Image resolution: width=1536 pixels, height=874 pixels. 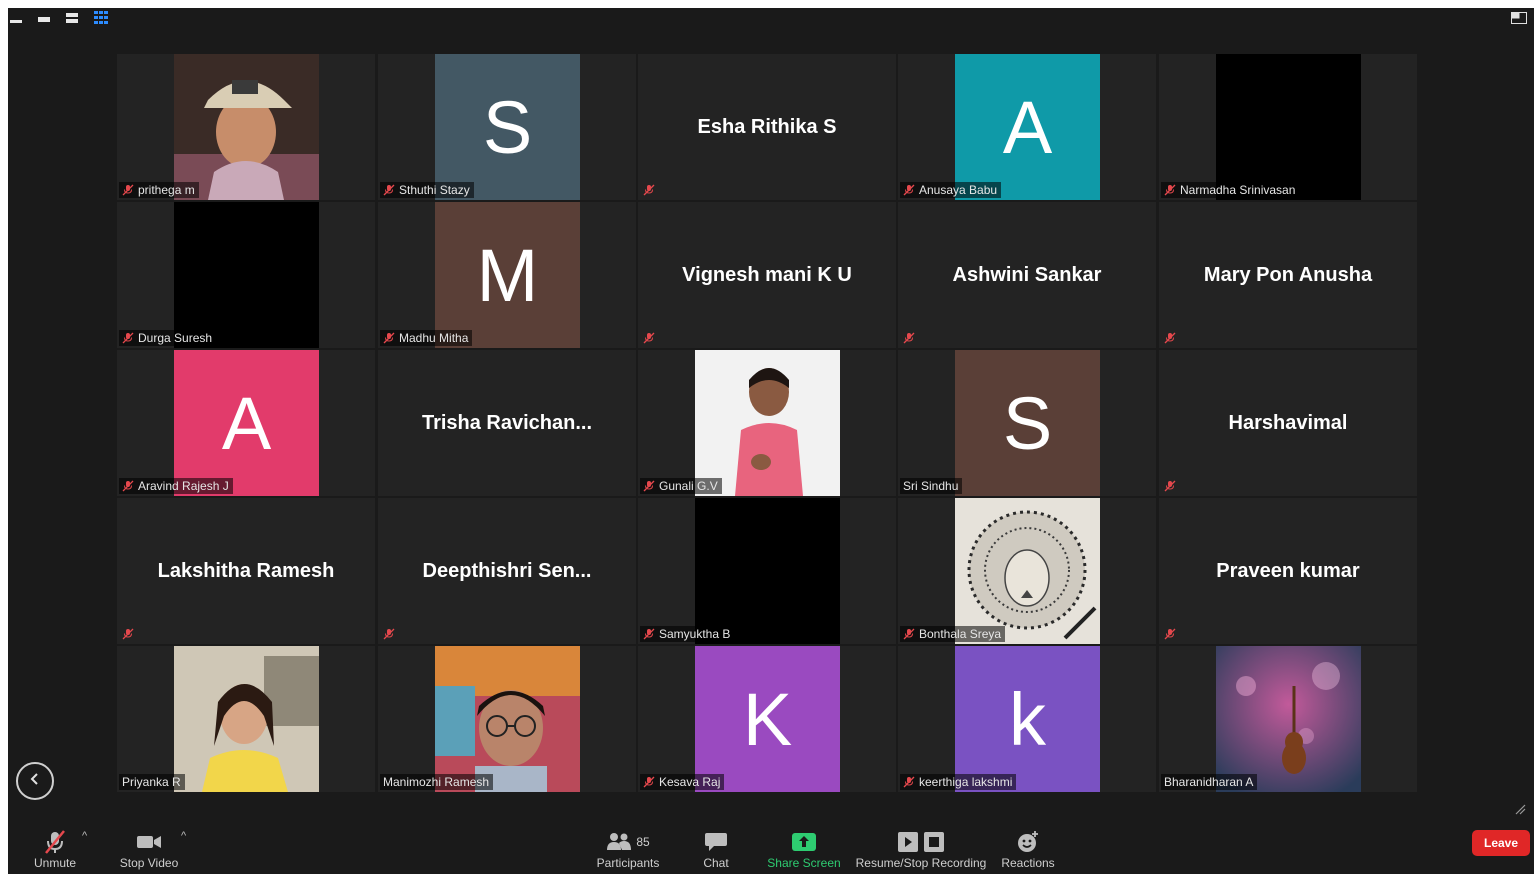 What do you see at coordinates (72, 18) in the screenshot?
I see `view-bars-icon` at bounding box center [72, 18].